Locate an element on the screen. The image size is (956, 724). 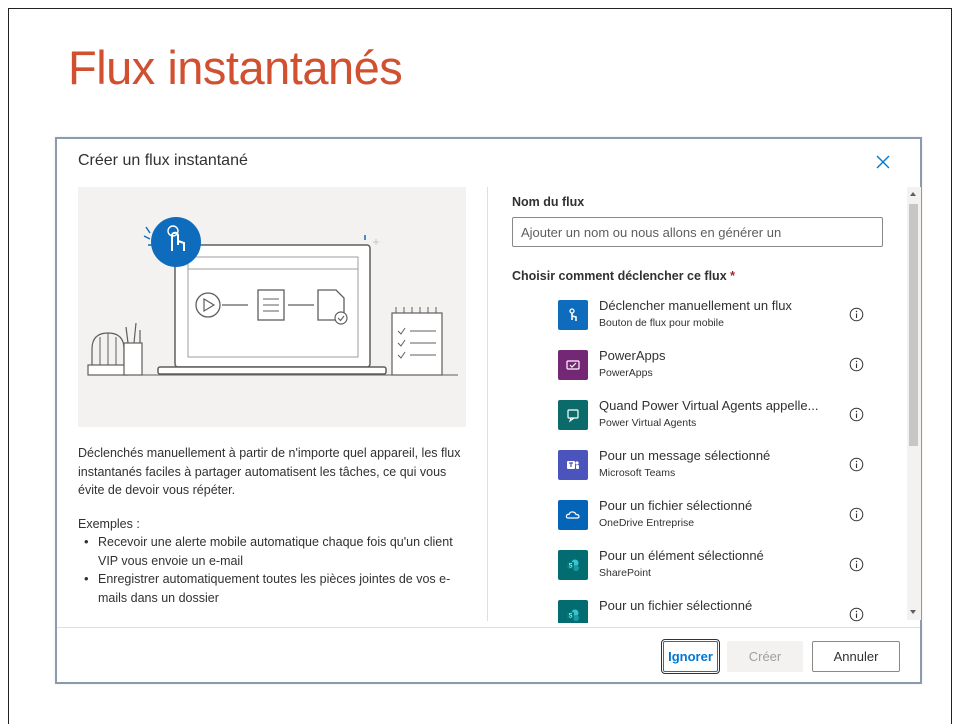
trigger-label-text: Choisir comment déclencher ce flux is located at coordinates (619, 276).